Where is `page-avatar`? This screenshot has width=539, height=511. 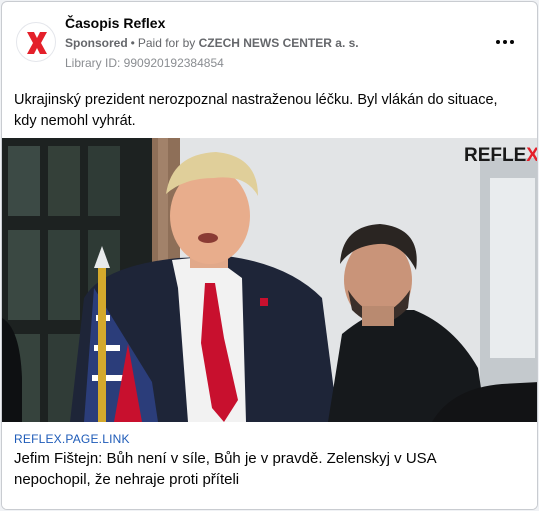
page-avatar is located at coordinates (36, 42).